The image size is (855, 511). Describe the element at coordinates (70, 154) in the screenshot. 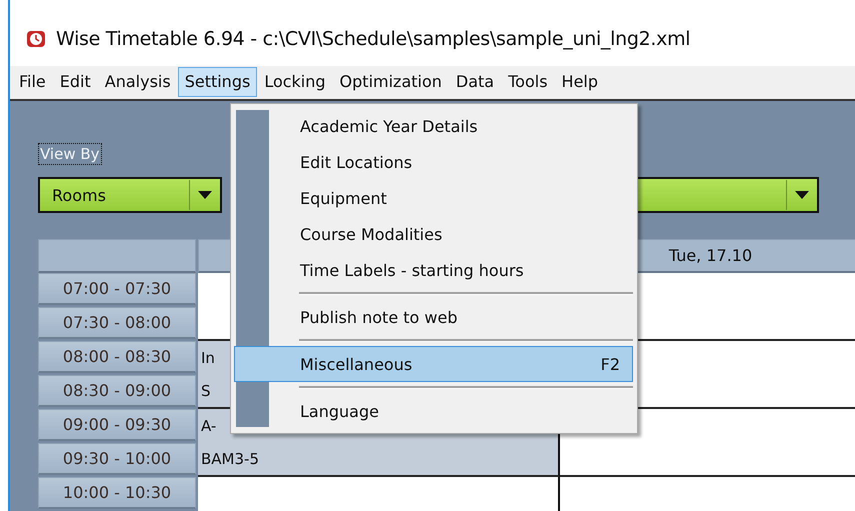

I see `view-by-label: View By` at that location.